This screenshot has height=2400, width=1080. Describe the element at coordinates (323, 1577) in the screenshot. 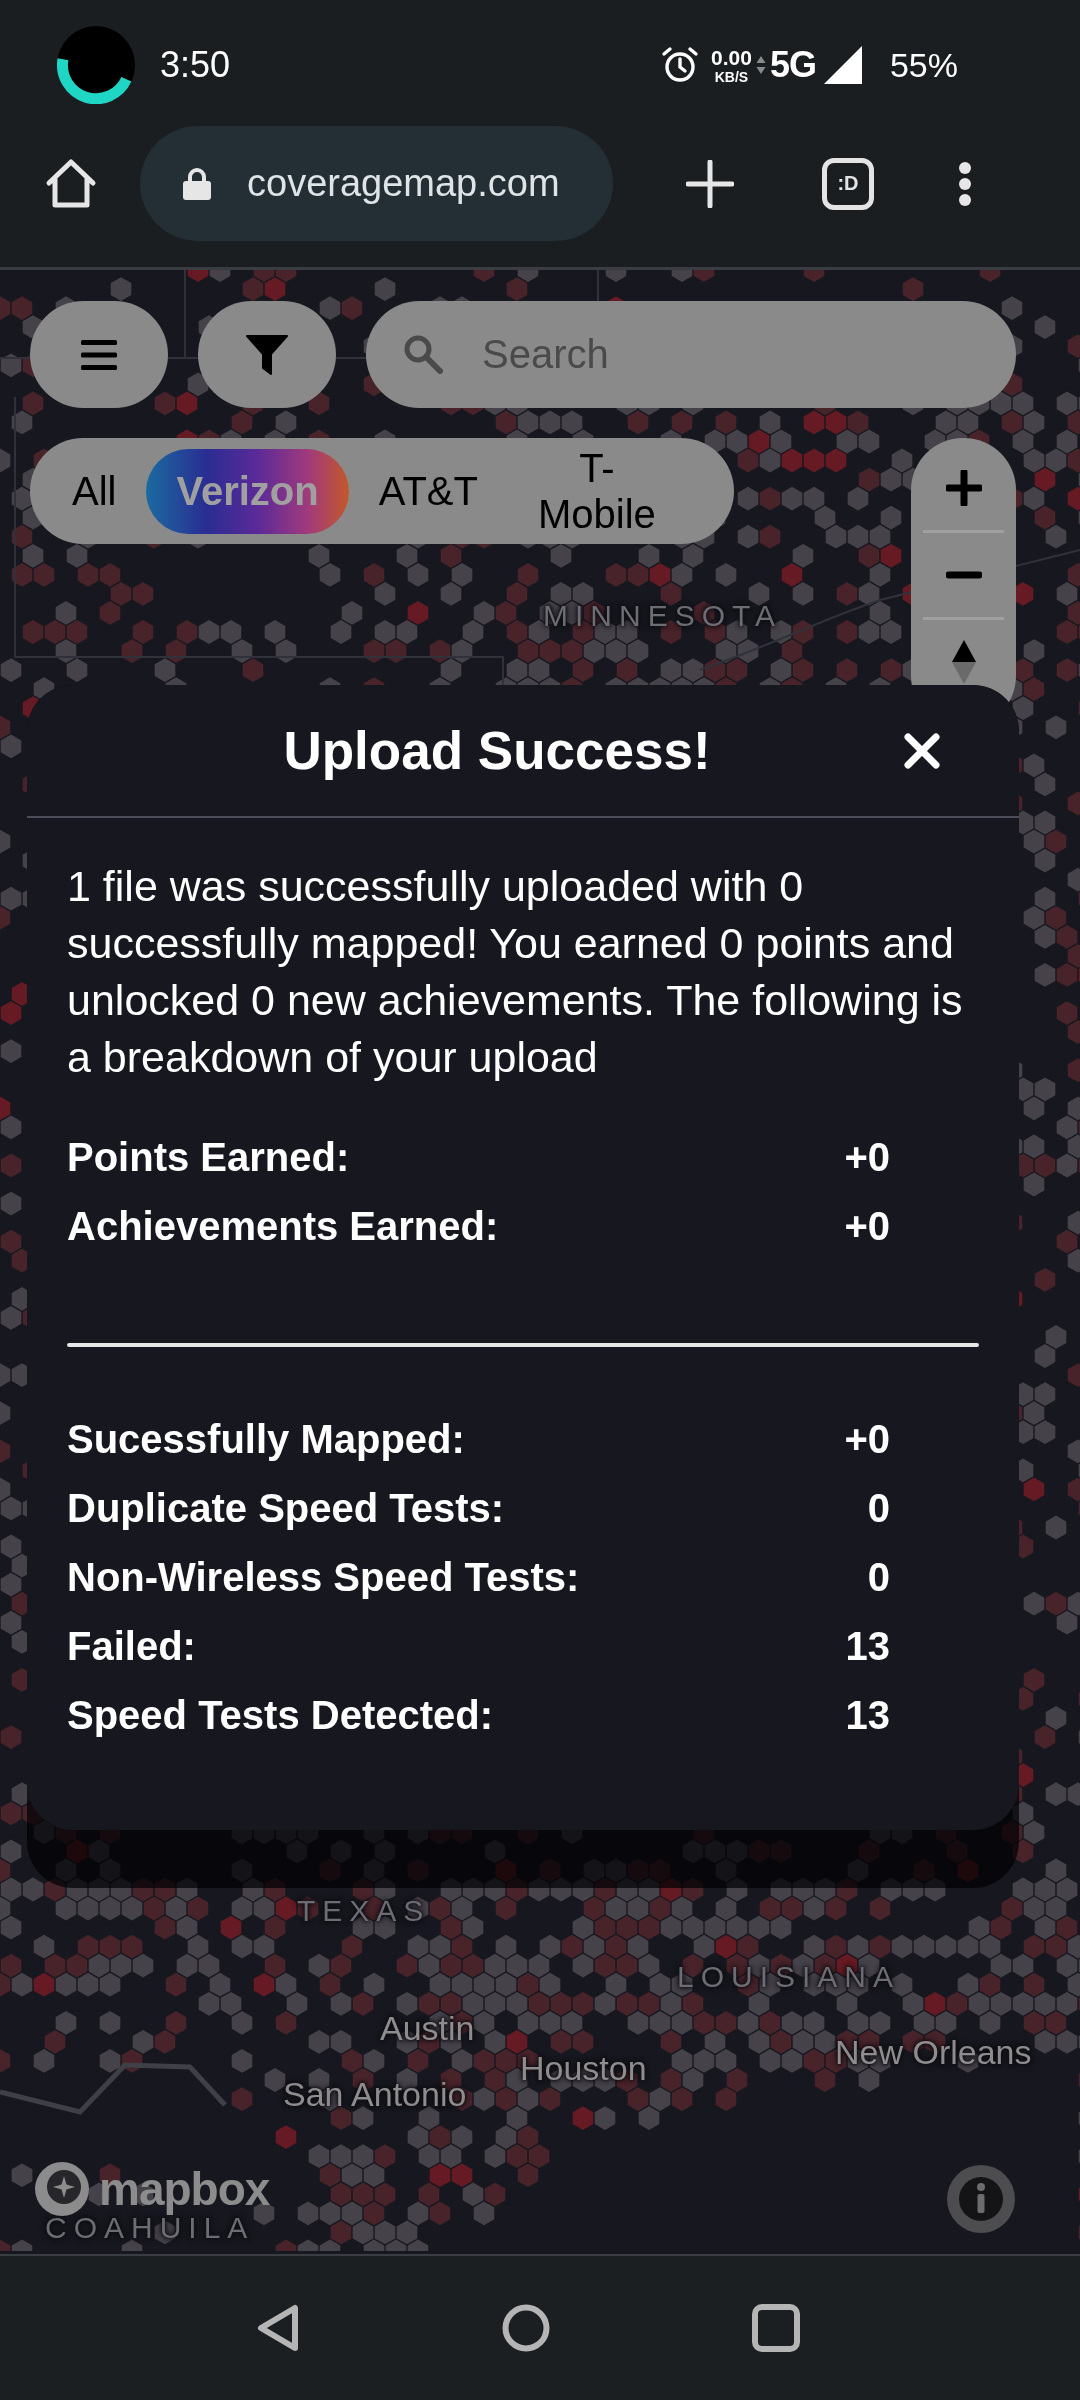

I see `stat-label: Non-Wireless Speed Tests:` at that location.